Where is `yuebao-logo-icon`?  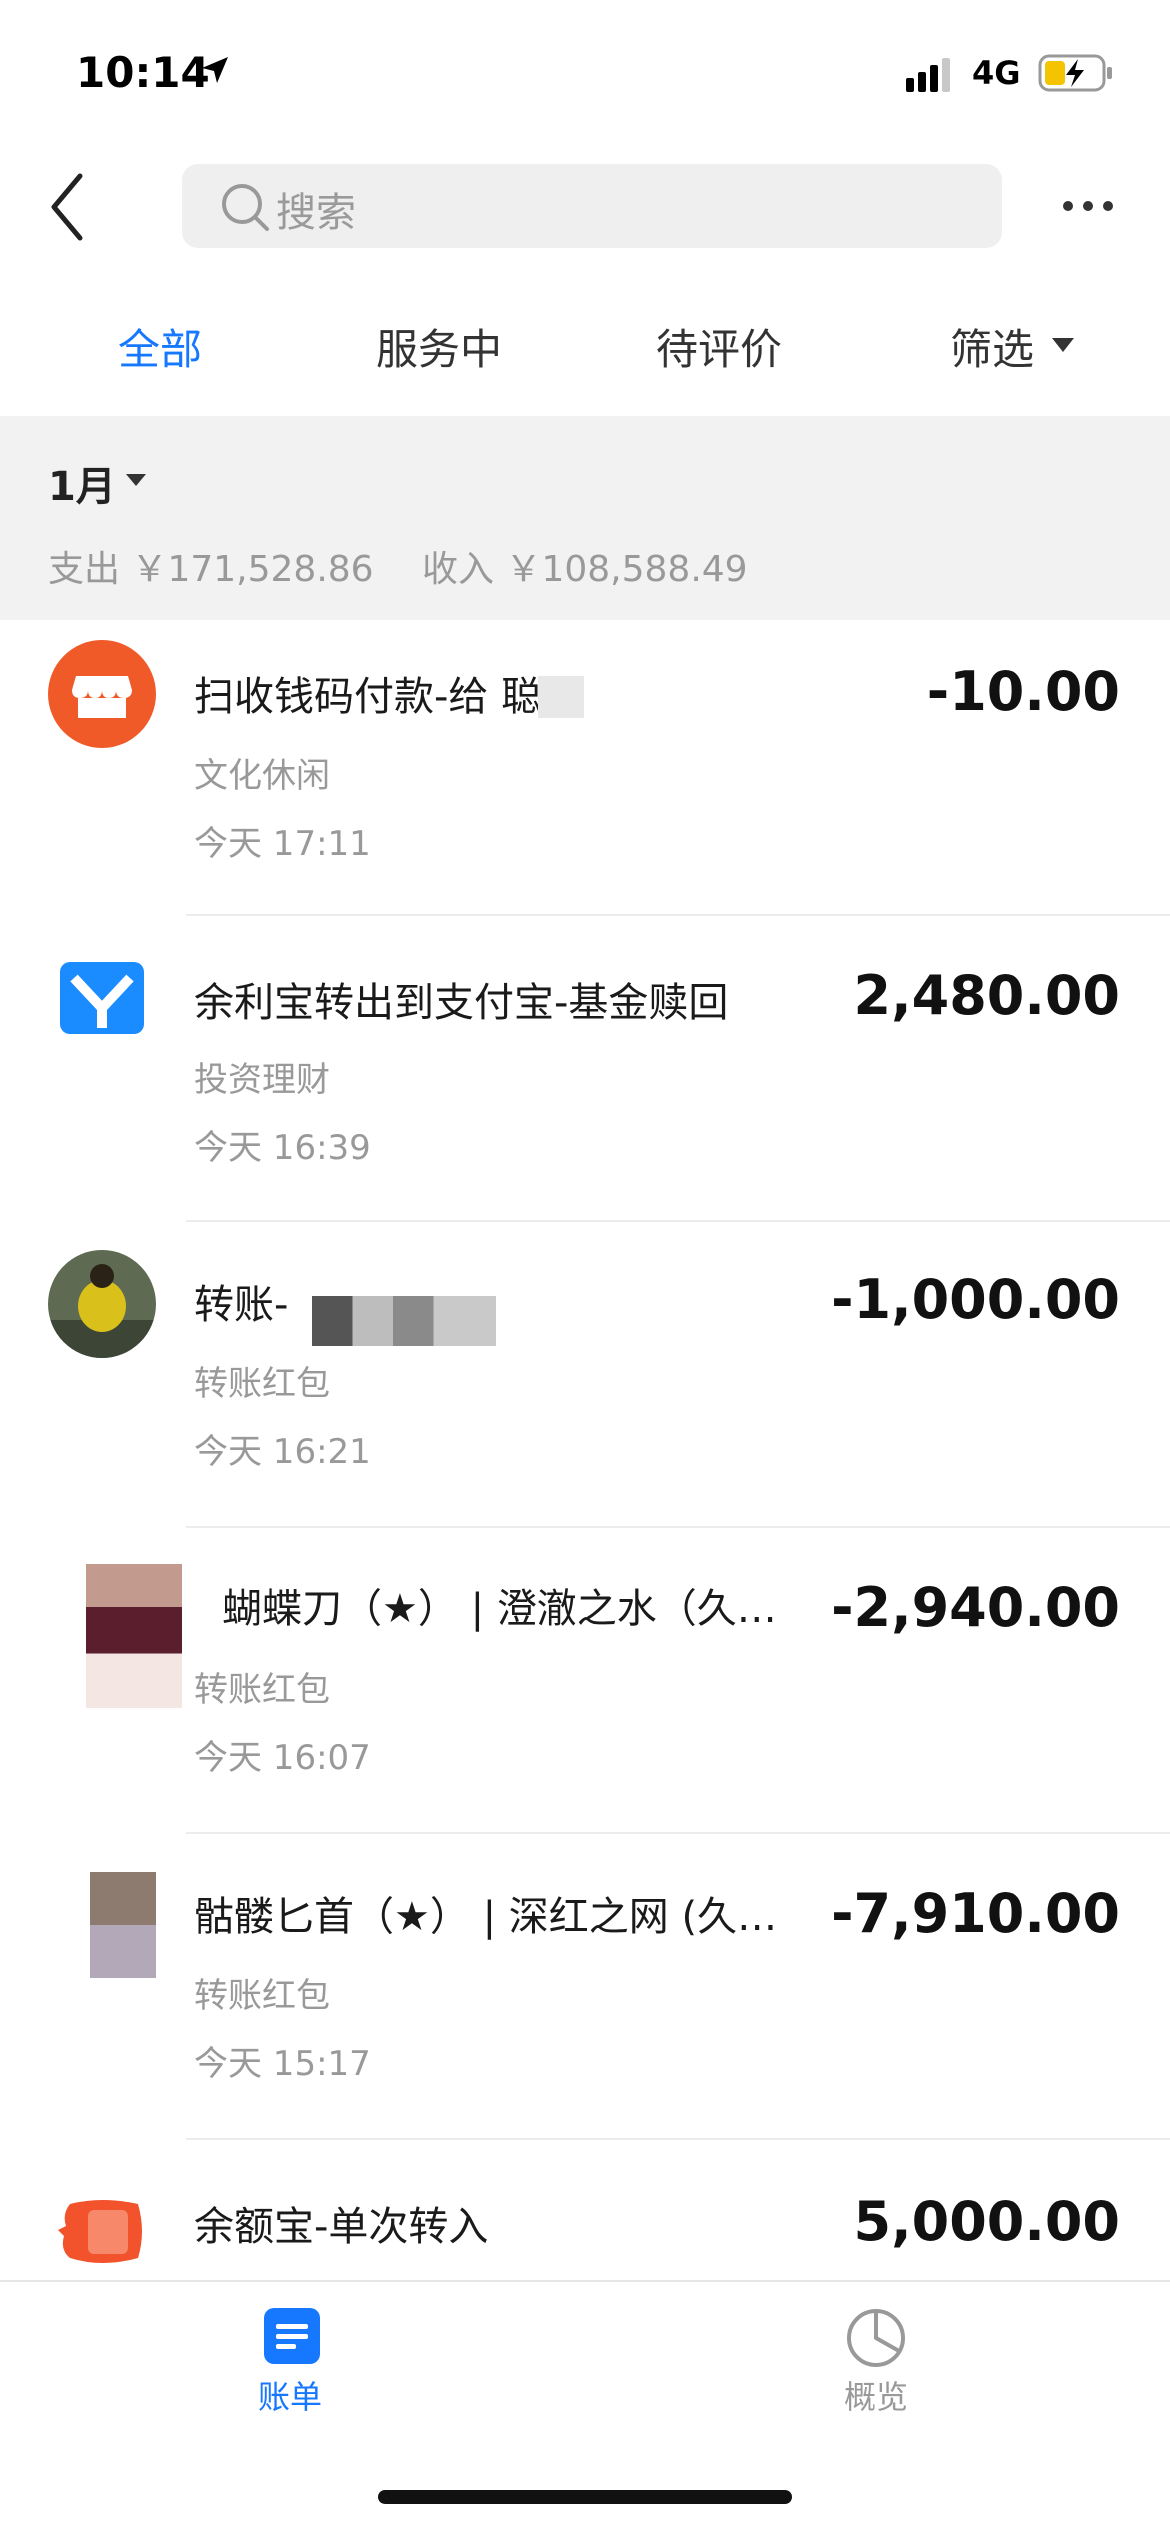
yuebao-logo-icon is located at coordinates (100, 2231).